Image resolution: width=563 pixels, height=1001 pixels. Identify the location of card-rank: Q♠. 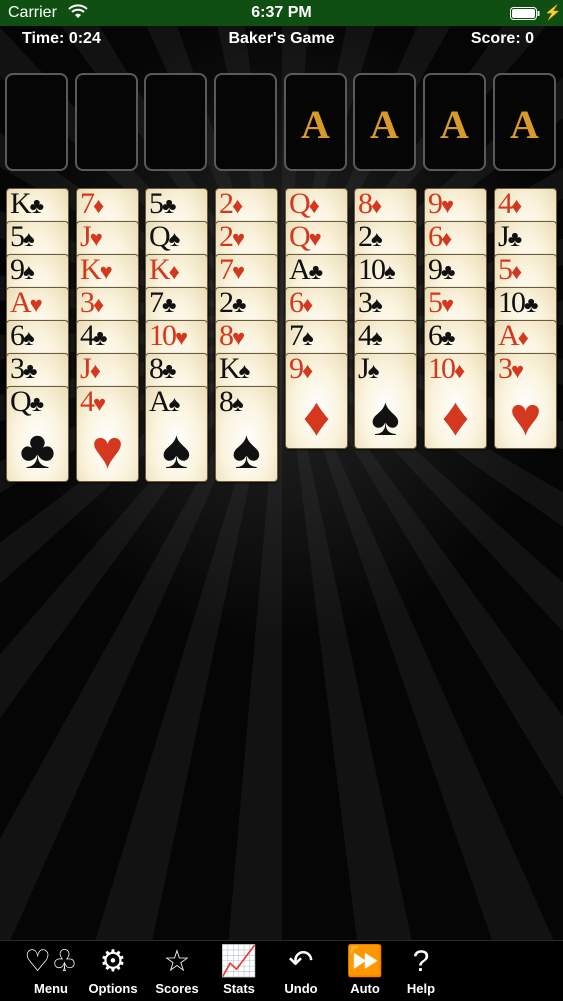
(165, 237).